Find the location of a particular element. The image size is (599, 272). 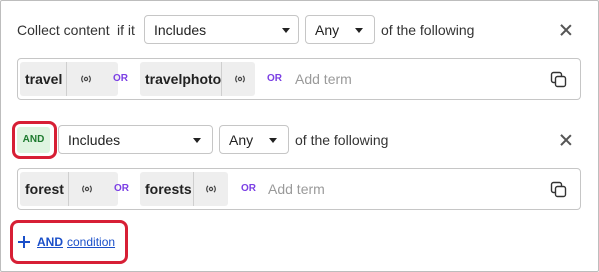

term-chip: travel is located at coordinates (69, 79).